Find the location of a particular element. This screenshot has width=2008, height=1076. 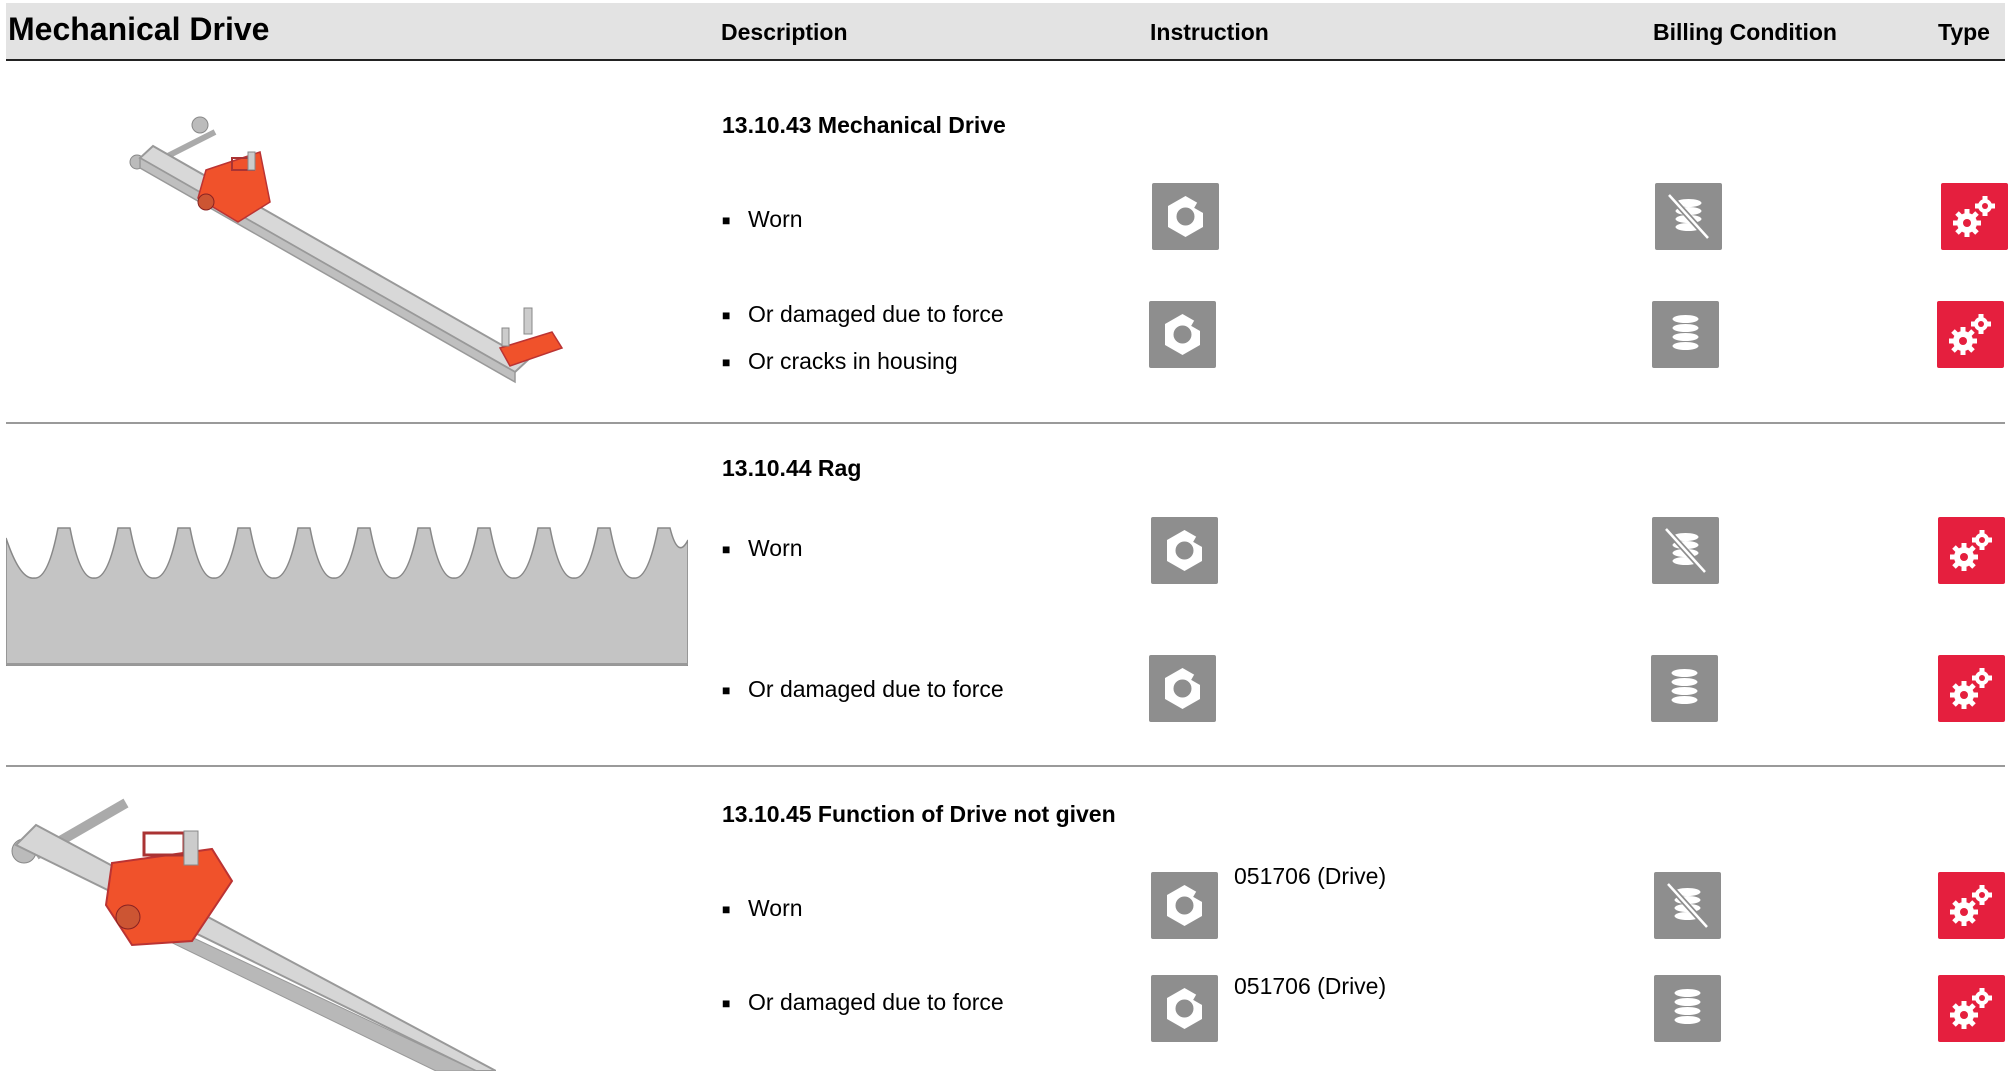

column-header-instruction: Instruction is located at coordinates (1209, 32).